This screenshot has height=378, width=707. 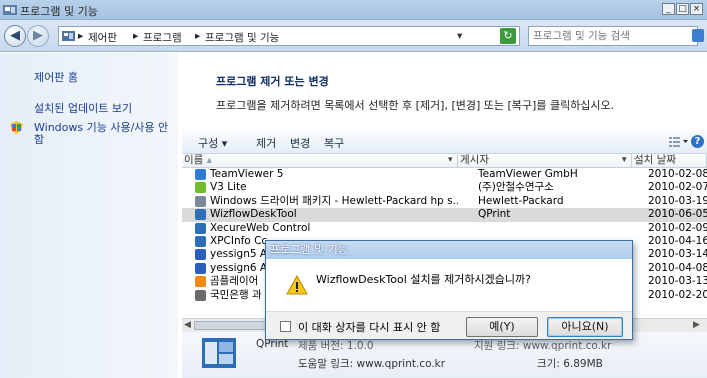 I want to click on no-button: 아니요(N), so click(x=585, y=327).